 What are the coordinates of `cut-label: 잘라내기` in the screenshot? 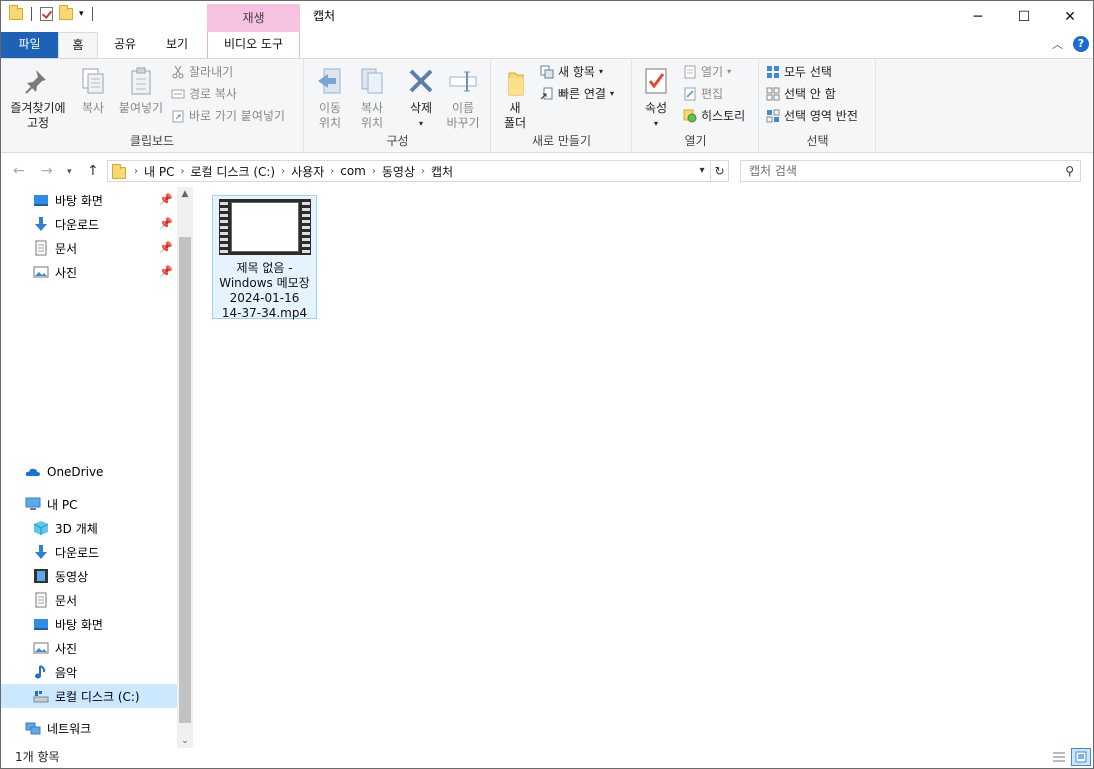 It's located at (211, 72).